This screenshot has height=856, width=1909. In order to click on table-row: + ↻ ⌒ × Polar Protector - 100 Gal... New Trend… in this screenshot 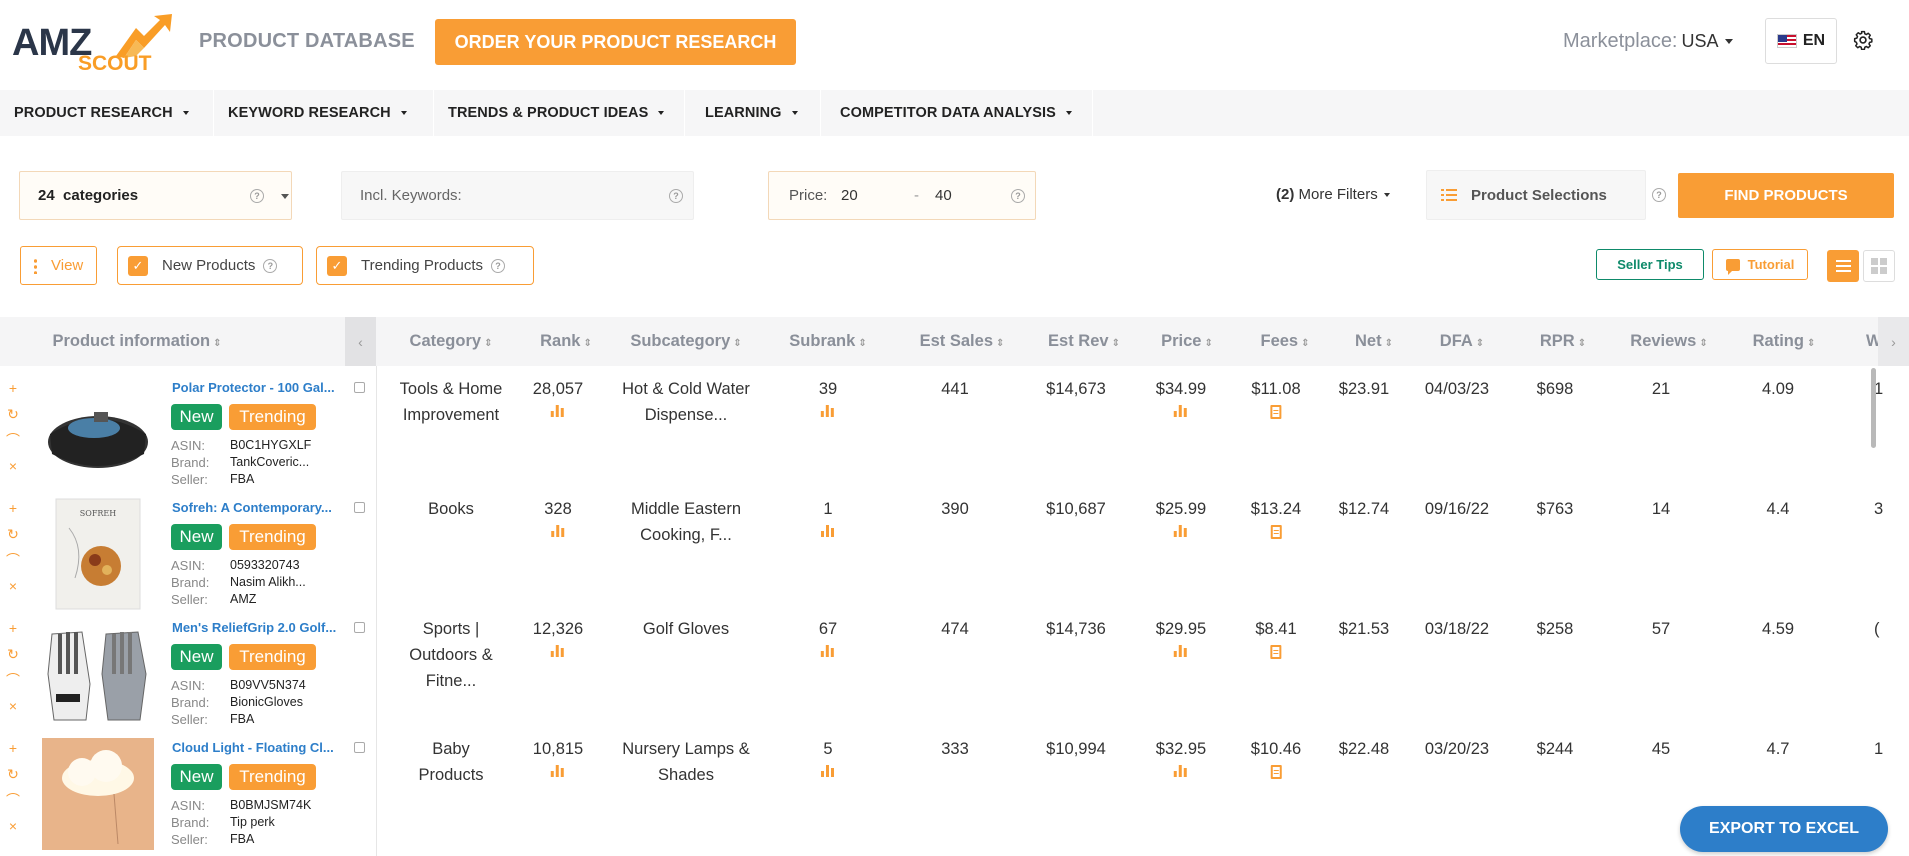, I will do `click(954, 426)`.